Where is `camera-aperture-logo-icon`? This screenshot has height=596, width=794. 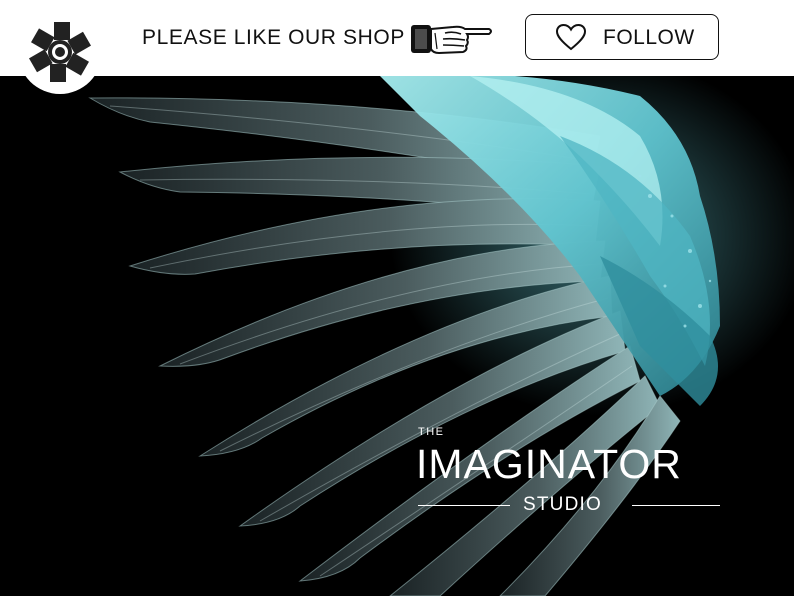
camera-aperture-logo-icon is located at coordinates (60, 52).